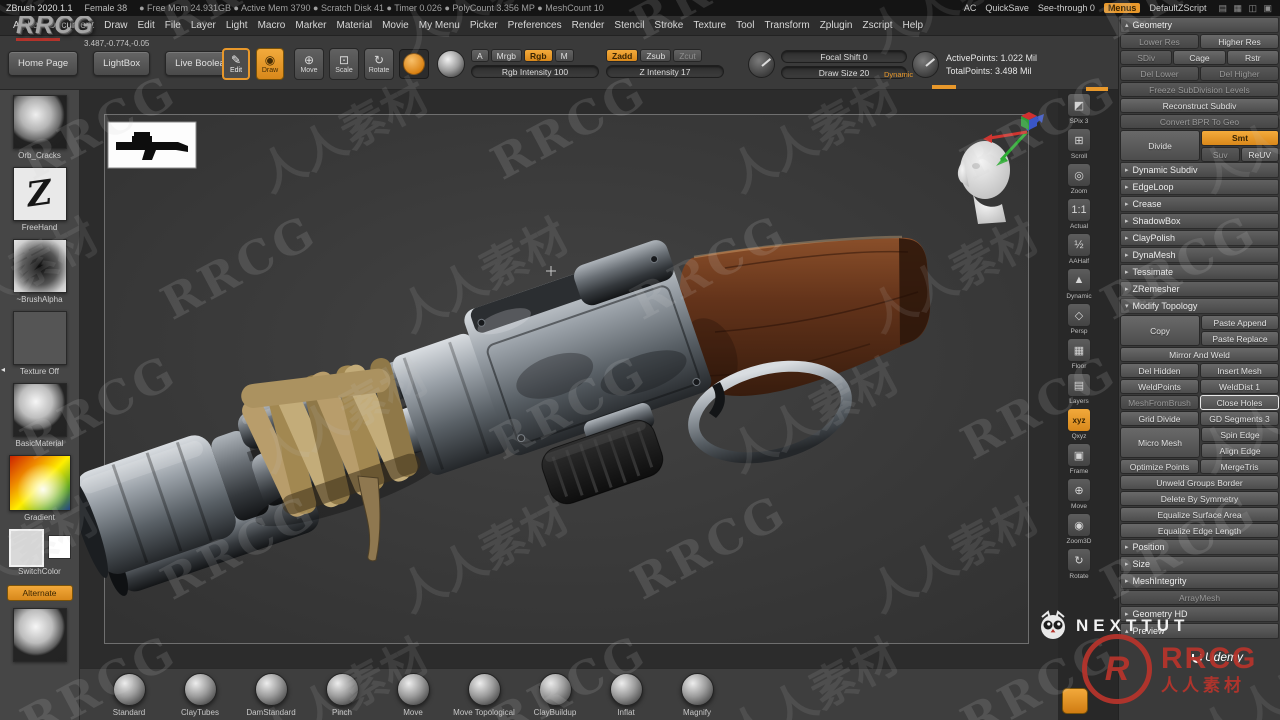  Describe the element at coordinates (1199, 272) in the screenshot. I see `subpalette-header: ▸ Tessimate` at that location.